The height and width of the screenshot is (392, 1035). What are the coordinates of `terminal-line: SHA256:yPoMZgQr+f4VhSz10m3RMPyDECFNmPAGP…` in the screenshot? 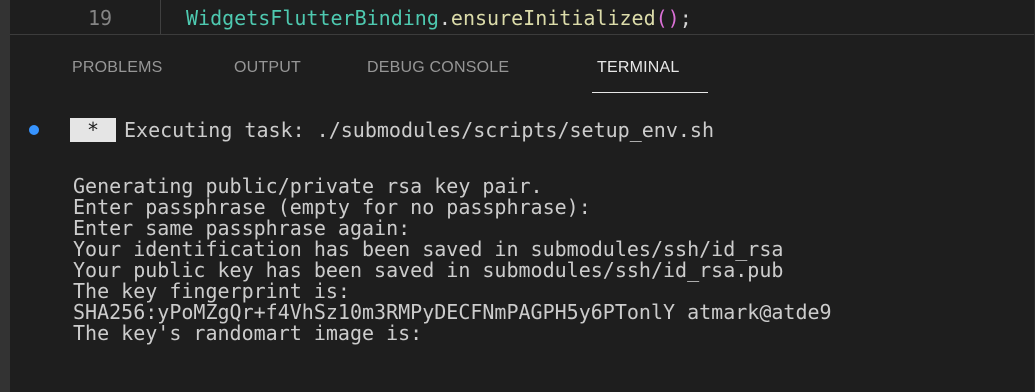 It's located at (452, 312).